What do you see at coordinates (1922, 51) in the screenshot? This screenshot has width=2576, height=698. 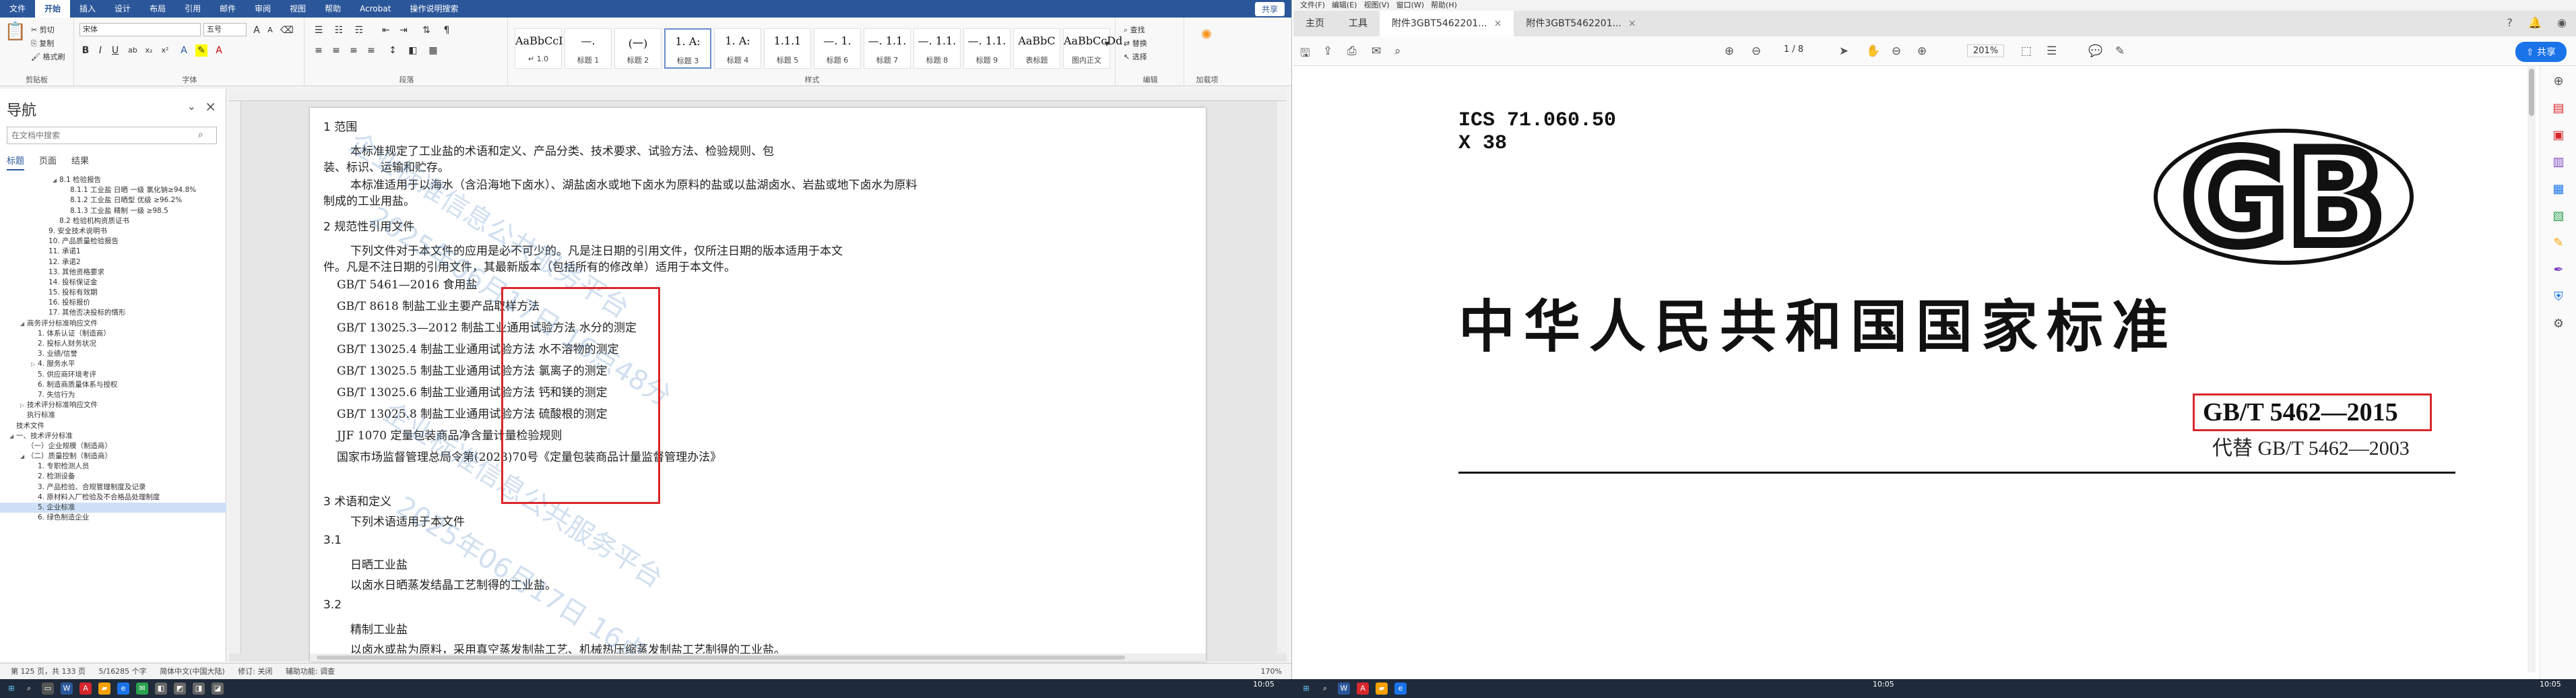 I see `zoom-in-icon: ⊕` at bounding box center [1922, 51].